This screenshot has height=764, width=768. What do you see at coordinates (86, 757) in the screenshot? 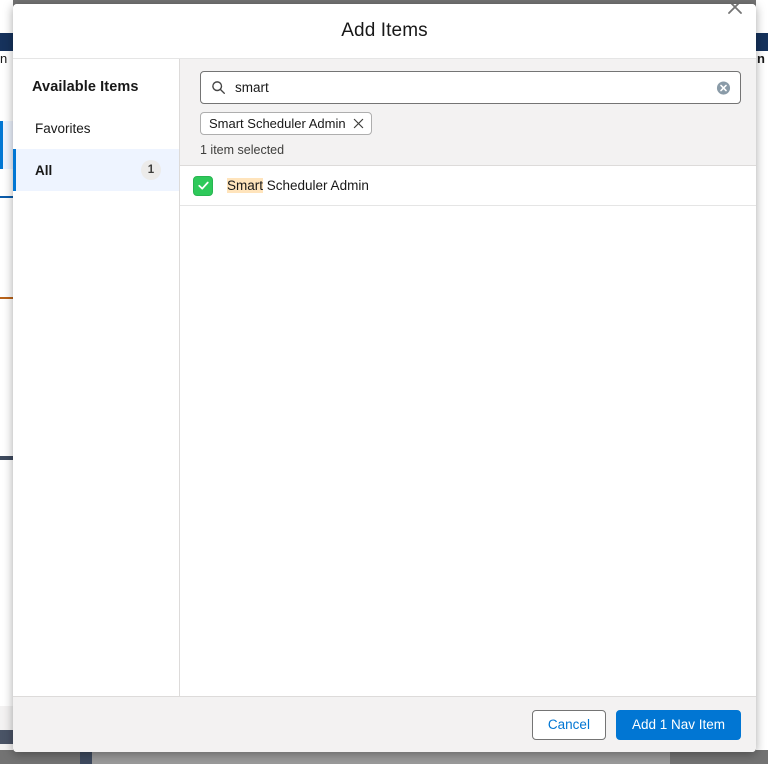
I see `background-bottom-accent` at bounding box center [86, 757].